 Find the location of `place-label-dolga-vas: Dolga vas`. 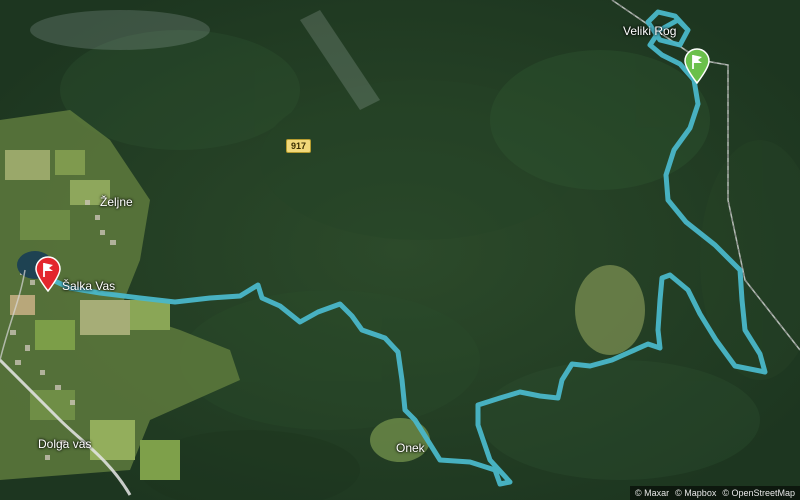

place-label-dolga-vas: Dolga vas is located at coordinates (65, 444).